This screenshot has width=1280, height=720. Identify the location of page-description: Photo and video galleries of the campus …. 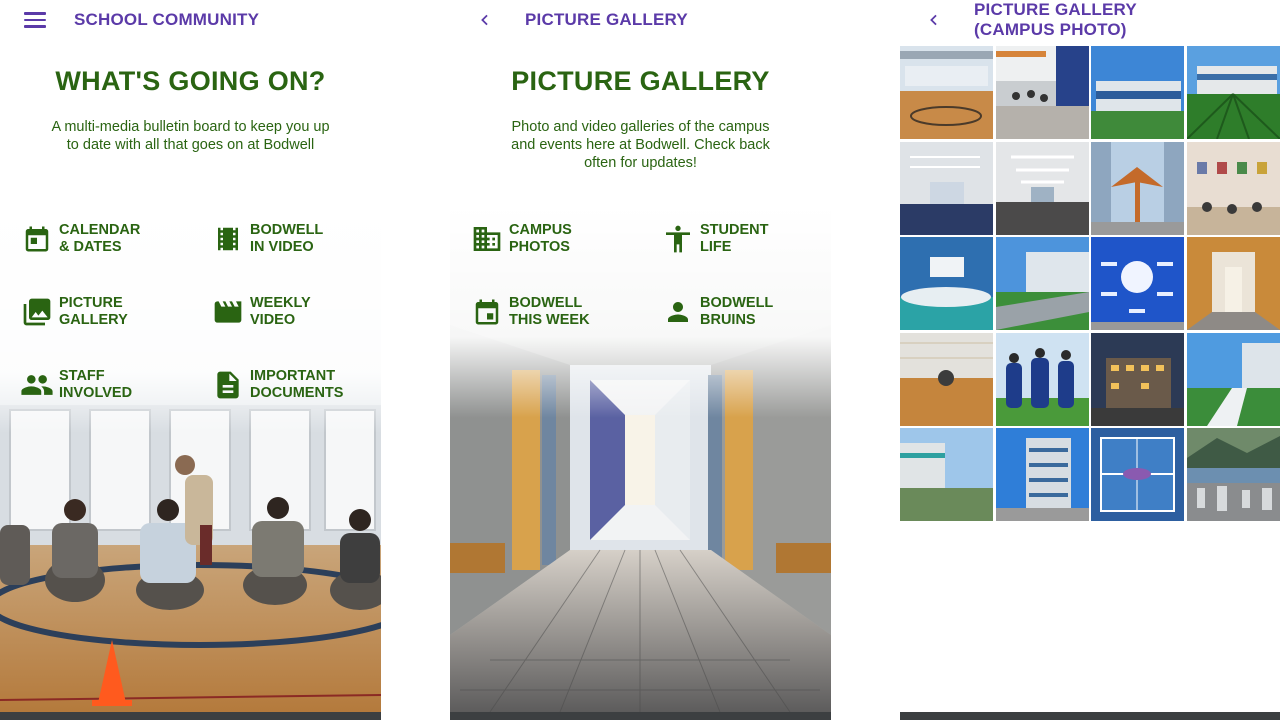
(640, 145).